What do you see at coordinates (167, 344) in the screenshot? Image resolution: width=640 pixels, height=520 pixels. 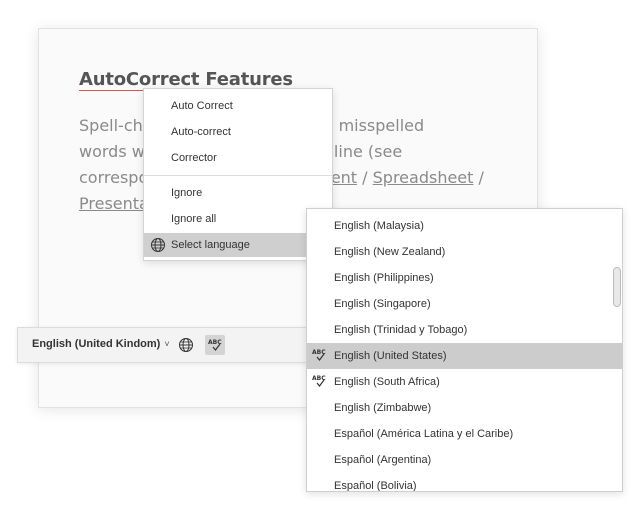 I see `chevron-down-icon: ˅` at bounding box center [167, 344].